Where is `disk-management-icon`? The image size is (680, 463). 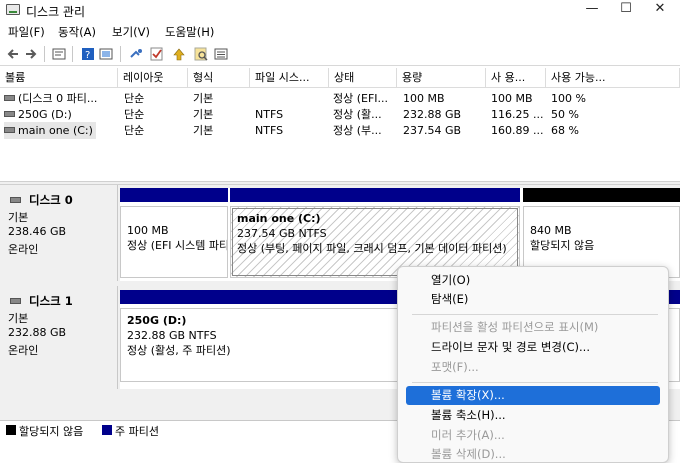
disk-management-icon is located at coordinates (13, 9).